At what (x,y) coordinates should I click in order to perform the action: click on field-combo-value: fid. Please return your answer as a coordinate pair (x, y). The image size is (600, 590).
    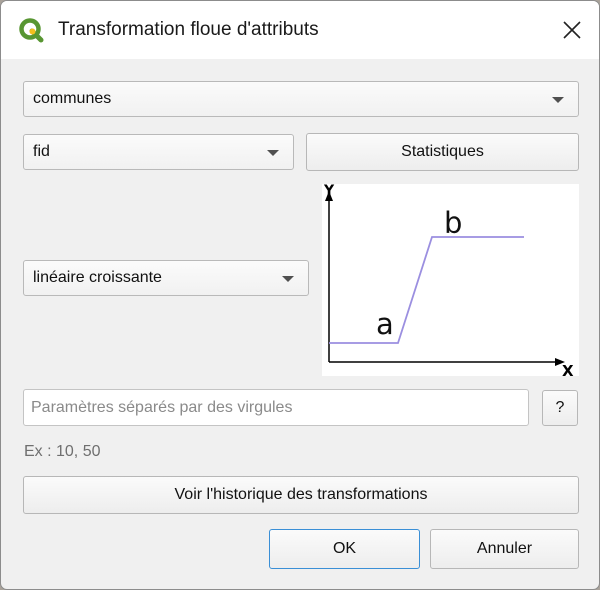
    Looking at the image, I should click on (41, 151).